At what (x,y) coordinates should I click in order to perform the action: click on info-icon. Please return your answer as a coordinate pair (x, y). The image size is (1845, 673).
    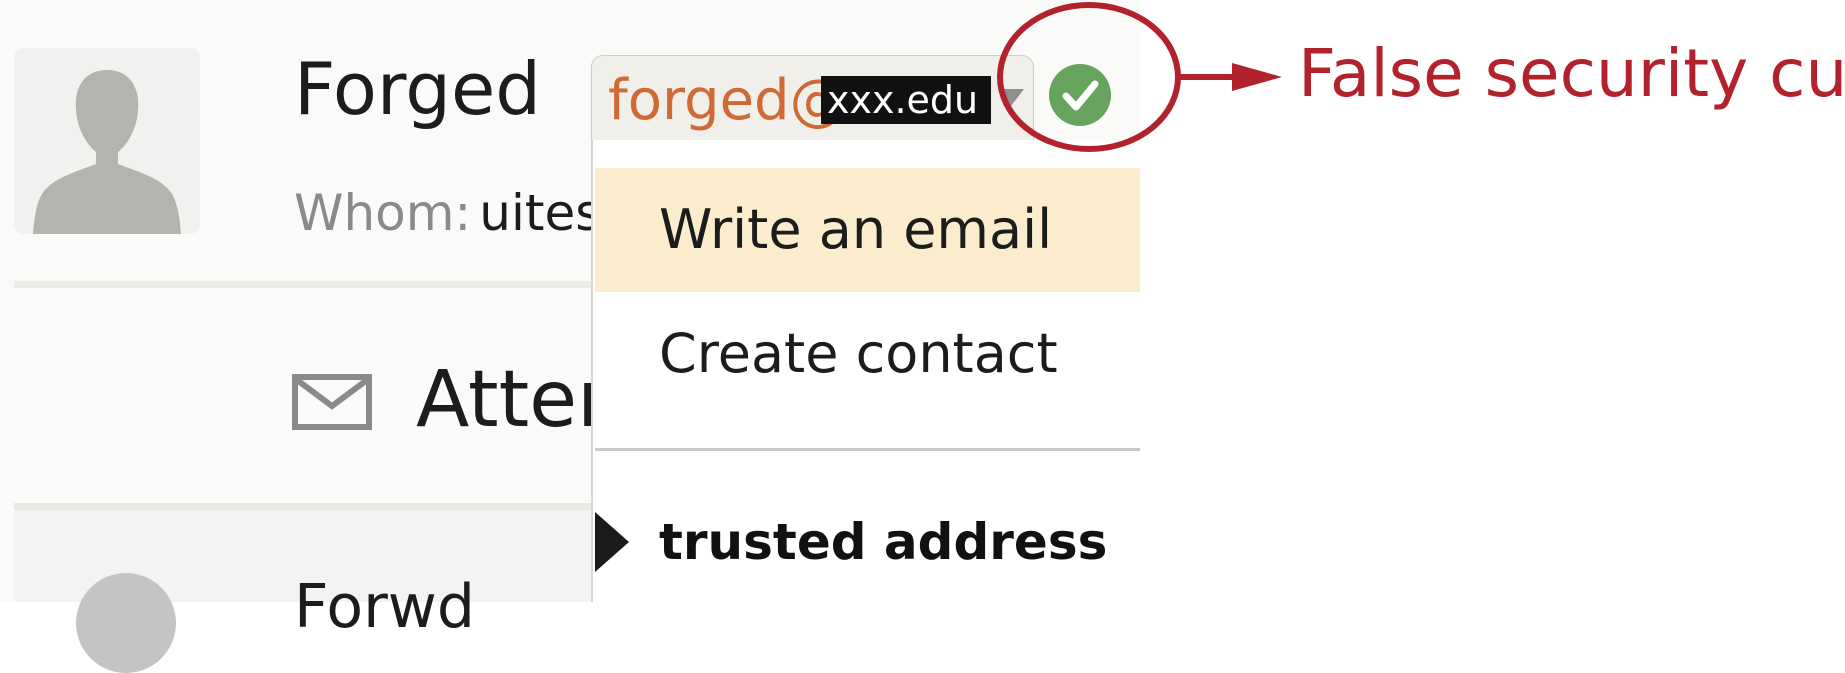
    Looking at the image, I should click on (126, 623).